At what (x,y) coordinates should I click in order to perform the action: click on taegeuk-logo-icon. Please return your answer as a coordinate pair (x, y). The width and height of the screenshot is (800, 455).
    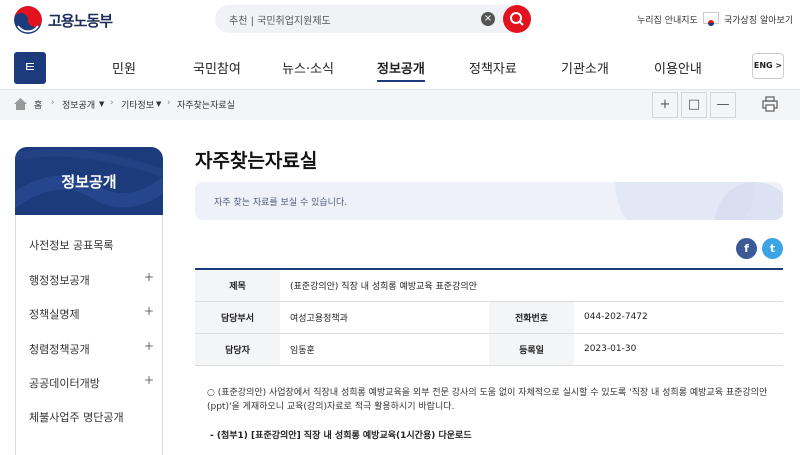
    Looking at the image, I should click on (28, 20).